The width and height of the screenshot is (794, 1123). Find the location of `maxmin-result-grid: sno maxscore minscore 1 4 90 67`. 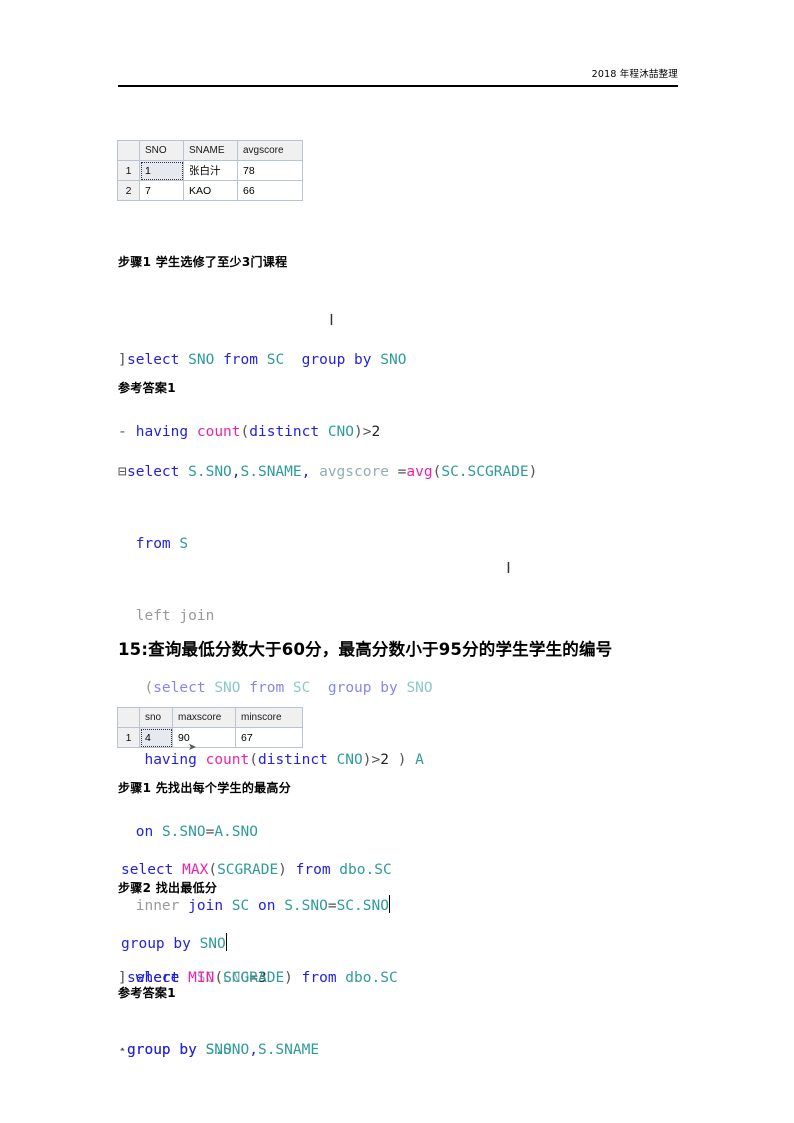

maxmin-result-grid: sno maxscore minscore 1 4 90 67 is located at coordinates (210, 727).